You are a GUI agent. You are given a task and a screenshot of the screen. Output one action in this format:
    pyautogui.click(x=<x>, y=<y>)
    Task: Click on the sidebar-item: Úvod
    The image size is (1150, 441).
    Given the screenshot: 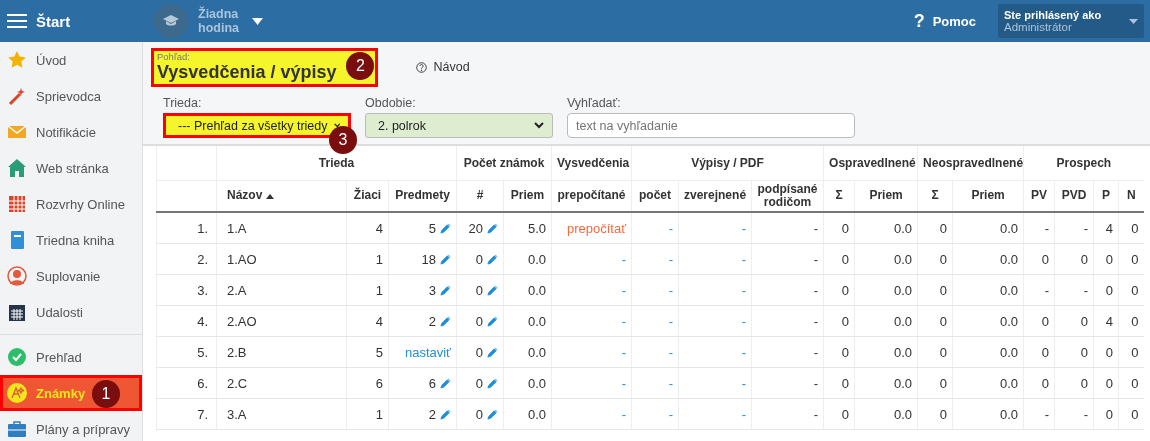 What is the action you would take?
    pyautogui.click(x=71, y=60)
    